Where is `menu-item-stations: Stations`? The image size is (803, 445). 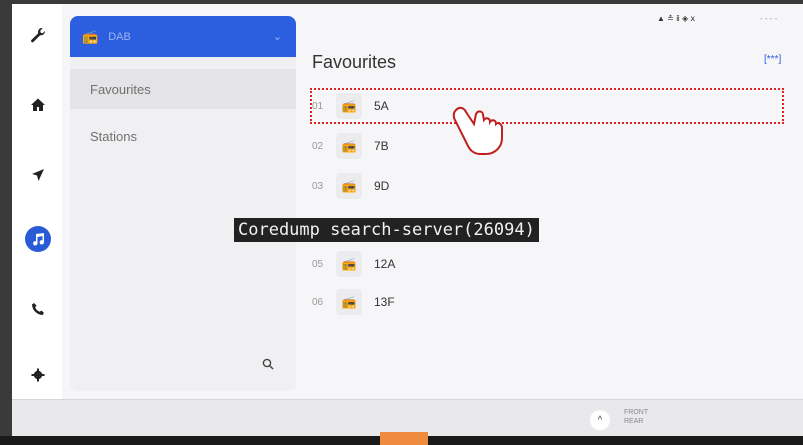
menu-item-stations: Stations is located at coordinates (183, 136).